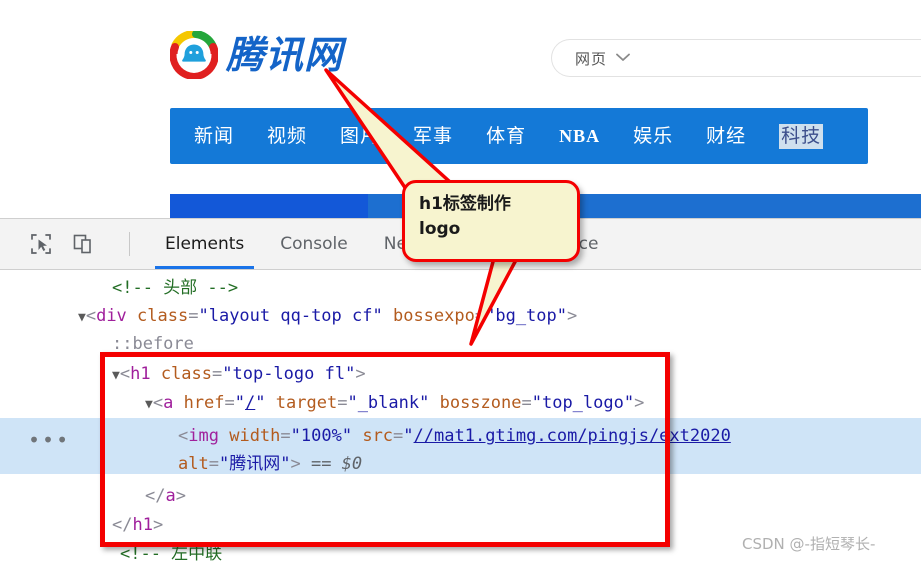 This screenshot has width=921, height=565. What do you see at coordinates (204, 403) in the screenshot?
I see `code-token: href` at bounding box center [204, 403].